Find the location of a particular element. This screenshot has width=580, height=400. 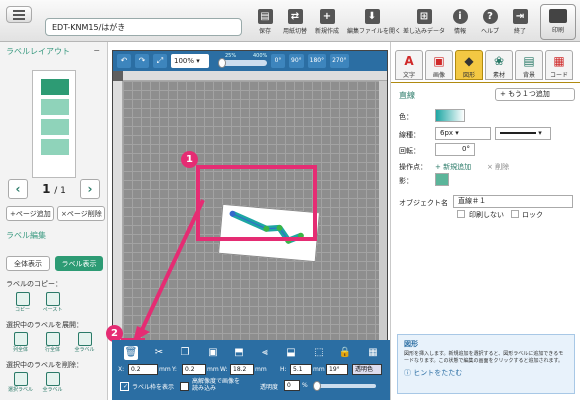

code-icon: ▦ is located at coordinates (559, 61).